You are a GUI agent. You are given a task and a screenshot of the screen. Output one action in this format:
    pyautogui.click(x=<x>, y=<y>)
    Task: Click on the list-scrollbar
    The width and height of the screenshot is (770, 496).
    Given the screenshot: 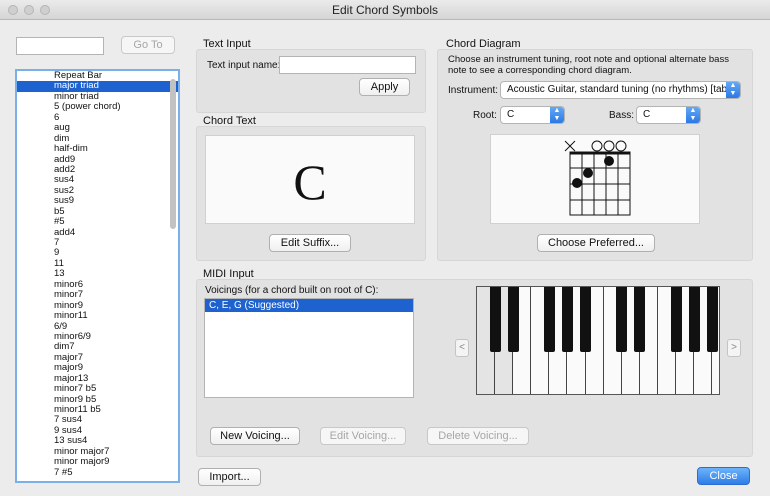 What is the action you would take?
    pyautogui.click(x=173, y=154)
    